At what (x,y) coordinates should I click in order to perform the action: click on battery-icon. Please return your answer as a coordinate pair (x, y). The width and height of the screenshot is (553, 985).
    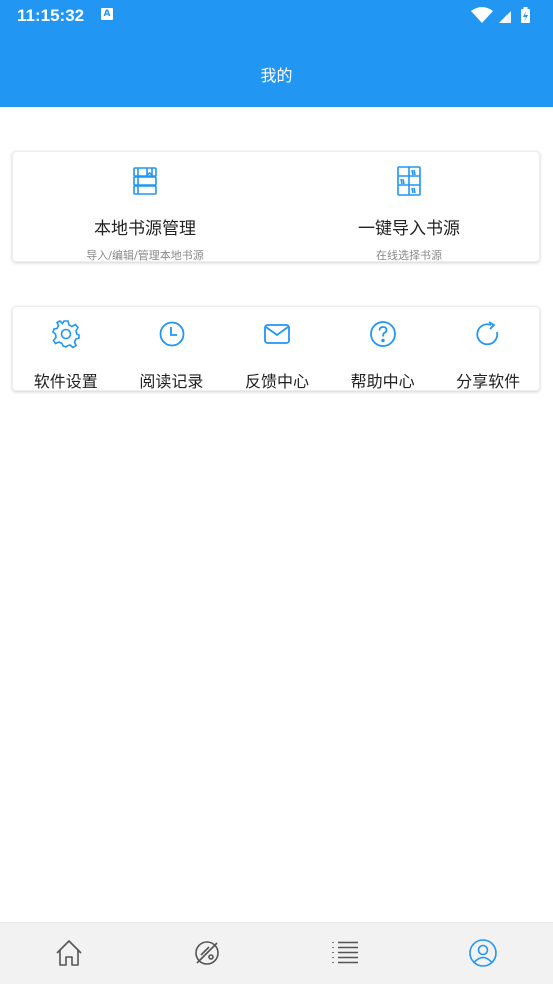
    Looking at the image, I should click on (525, 15).